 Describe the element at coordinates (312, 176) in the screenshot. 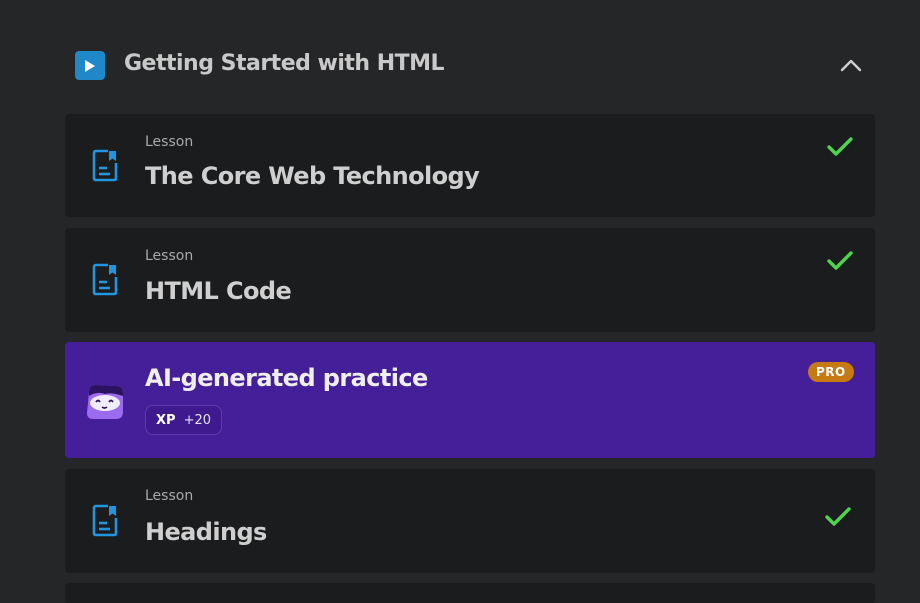

I see `lesson-title: The Core Web Technology` at that location.